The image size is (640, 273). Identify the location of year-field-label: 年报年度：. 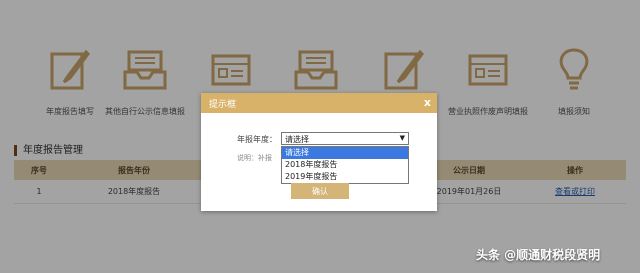
(257, 139).